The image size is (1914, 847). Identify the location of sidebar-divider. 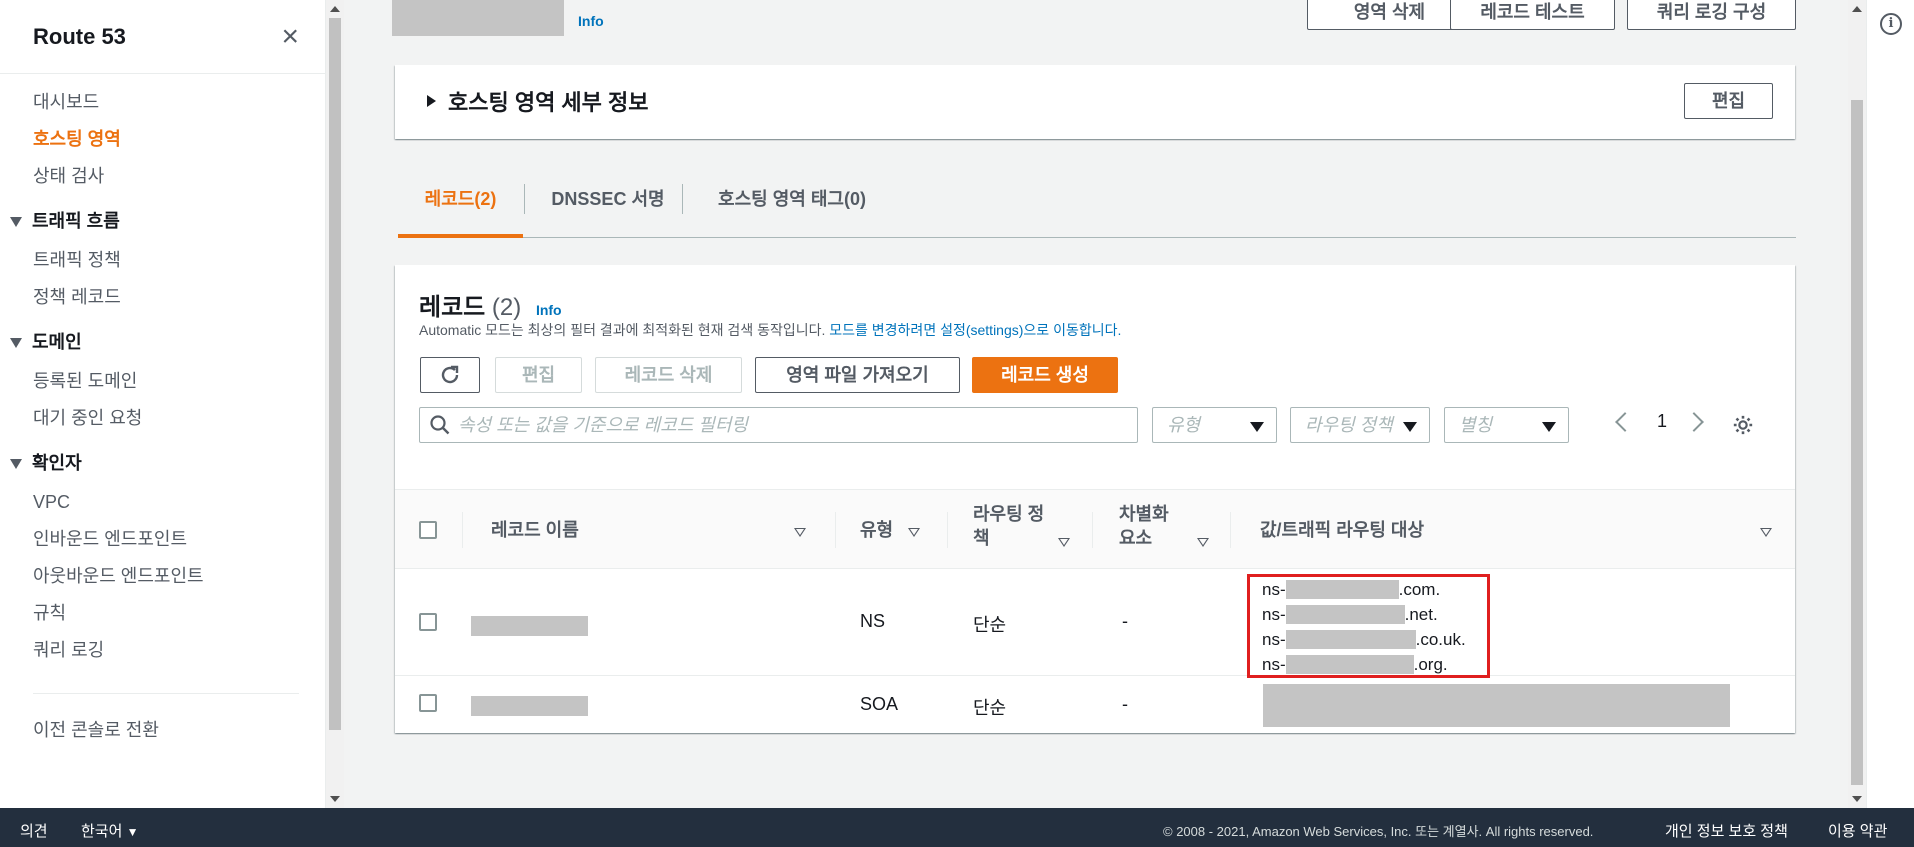
(166, 693).